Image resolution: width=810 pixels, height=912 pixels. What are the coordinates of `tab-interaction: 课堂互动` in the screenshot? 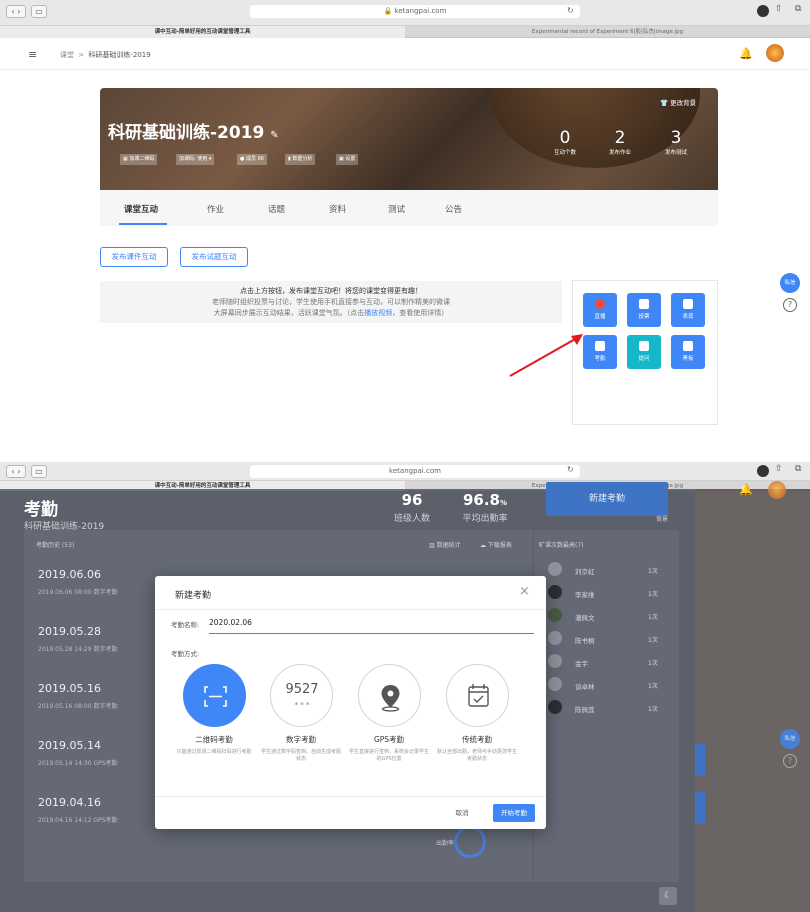 It's located at (141, 209).